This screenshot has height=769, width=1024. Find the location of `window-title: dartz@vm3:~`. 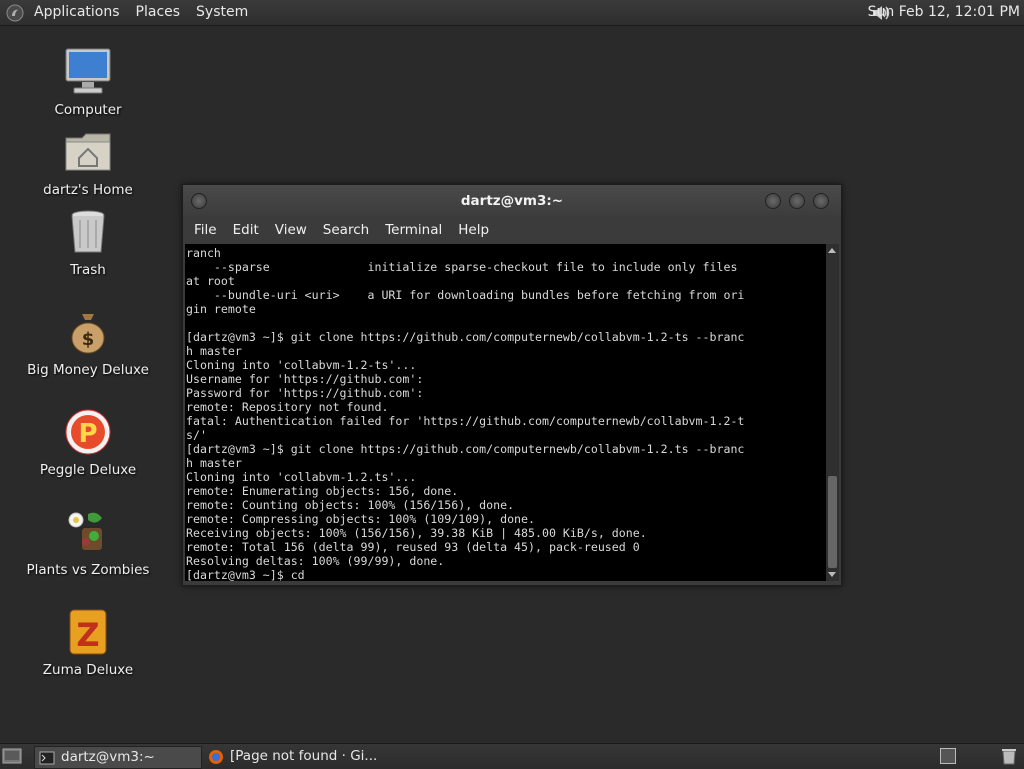

window-title: dartz@vm3:~ is located at coordinates (512, 201).